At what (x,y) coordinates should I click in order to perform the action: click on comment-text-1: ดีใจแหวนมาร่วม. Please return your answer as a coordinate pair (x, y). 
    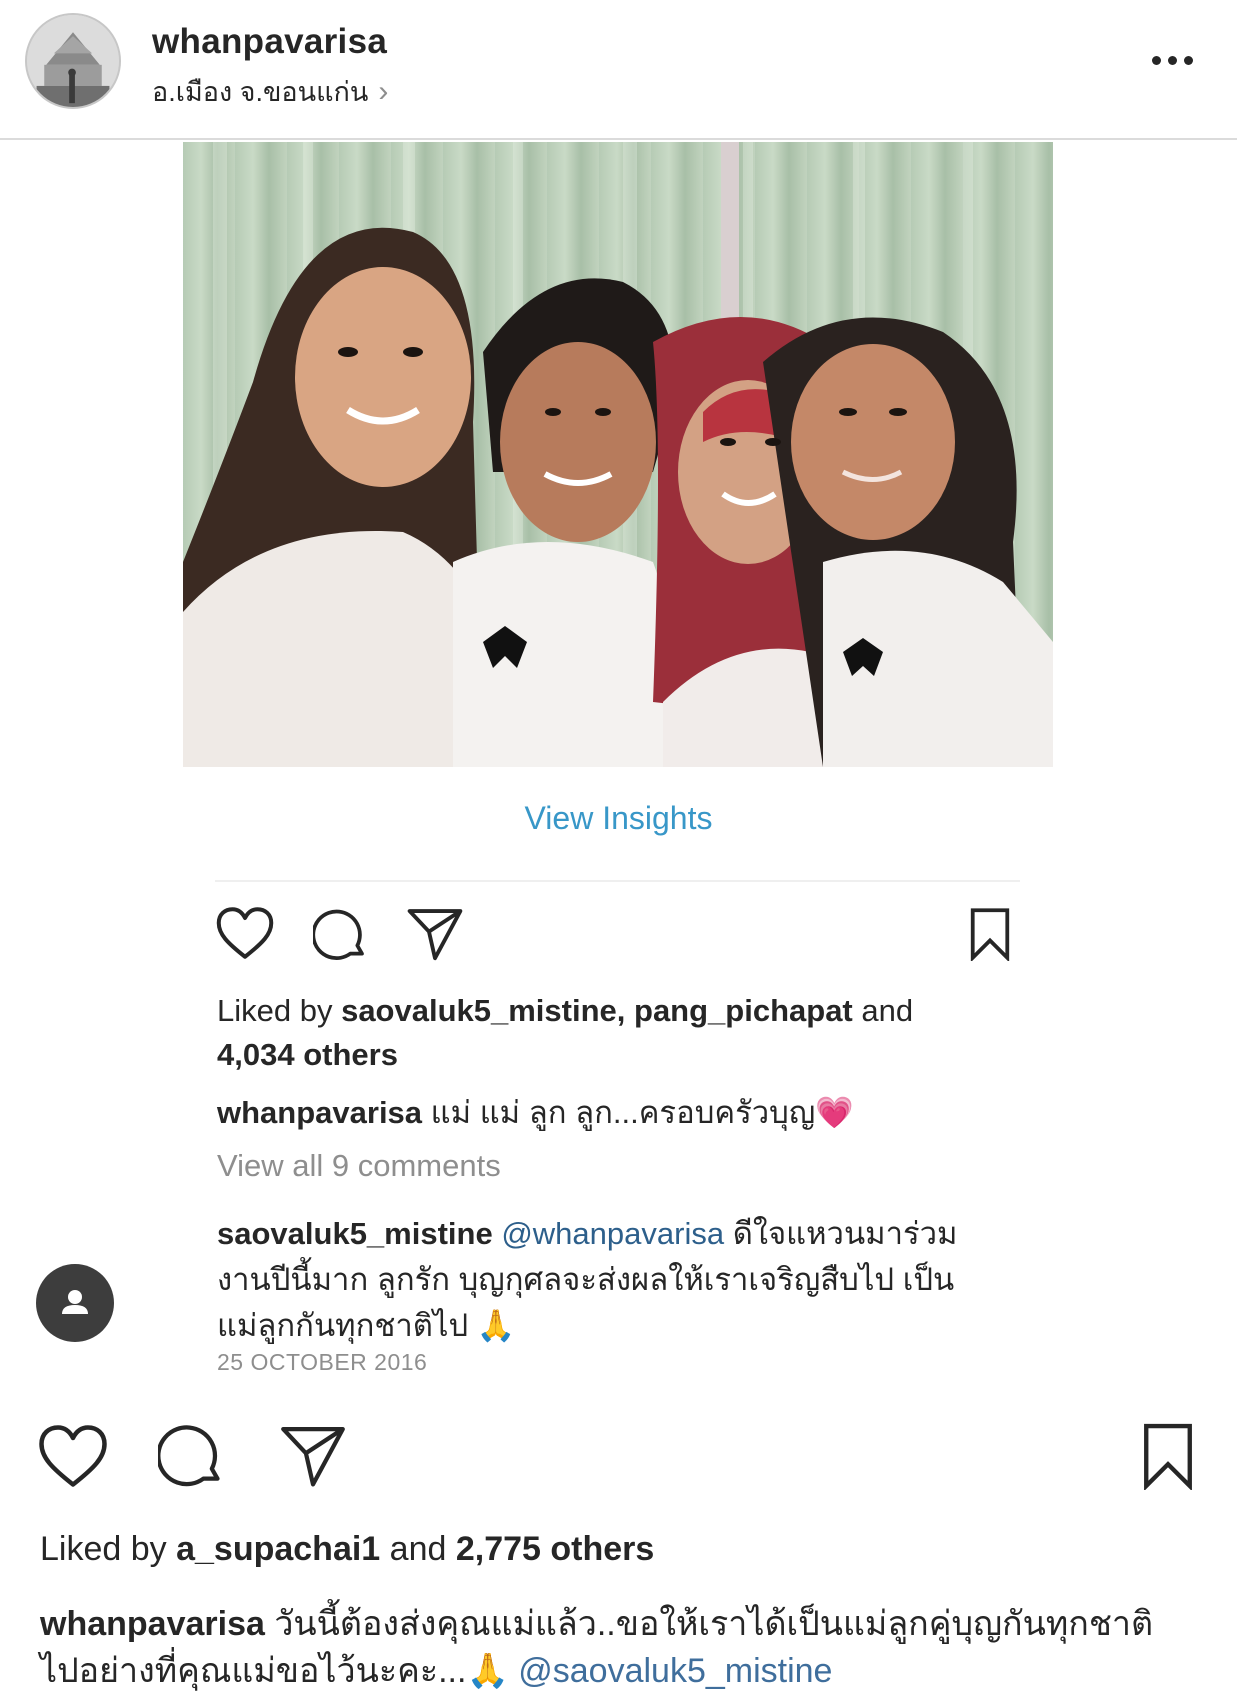
    Looking at the image, I should click on (841, 1233).